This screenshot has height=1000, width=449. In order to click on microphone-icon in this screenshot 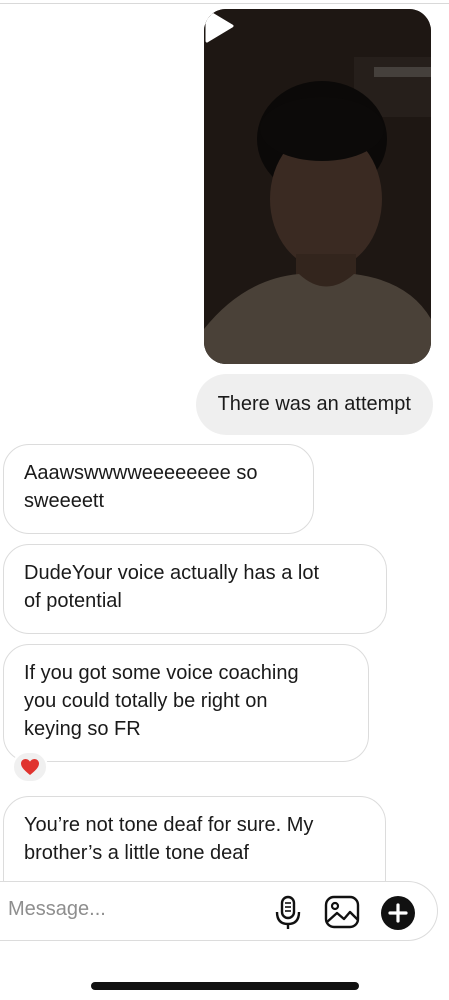, I will do `click(288, 913)`.